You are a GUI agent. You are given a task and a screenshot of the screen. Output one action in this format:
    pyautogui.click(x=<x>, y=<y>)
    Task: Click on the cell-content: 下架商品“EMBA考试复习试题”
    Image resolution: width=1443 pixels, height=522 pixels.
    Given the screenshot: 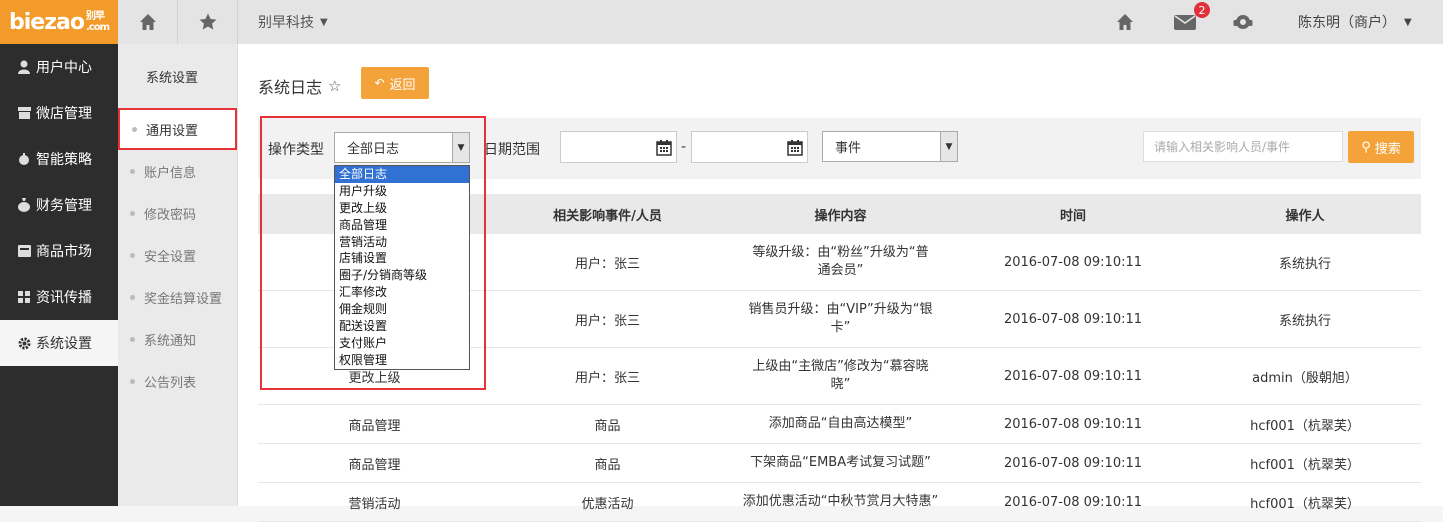 What is the action you would take?
    pyautogui.click(x=840, y=462)
    